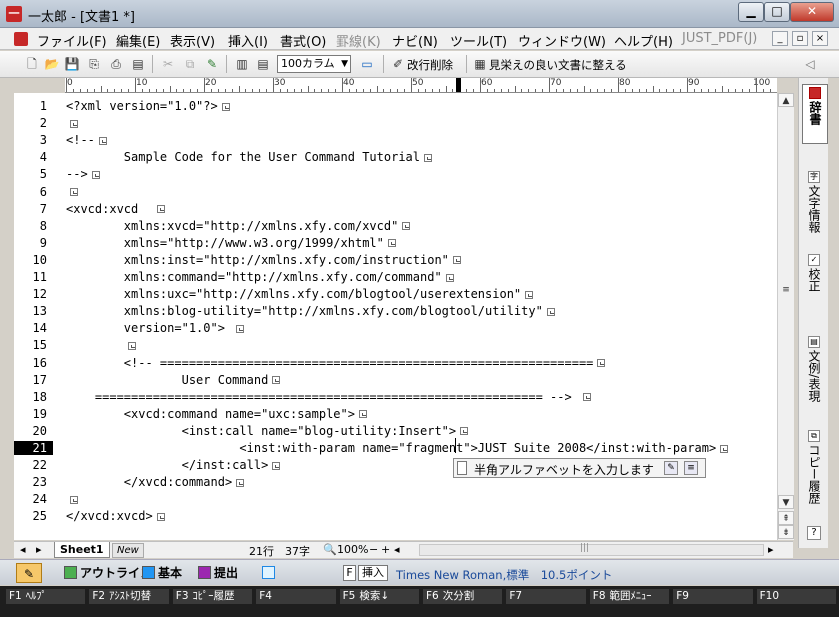  I want to click on vertical-scrollbar: ▲ ≡ ▼ ⇞ ⇟, so click(785, 316).